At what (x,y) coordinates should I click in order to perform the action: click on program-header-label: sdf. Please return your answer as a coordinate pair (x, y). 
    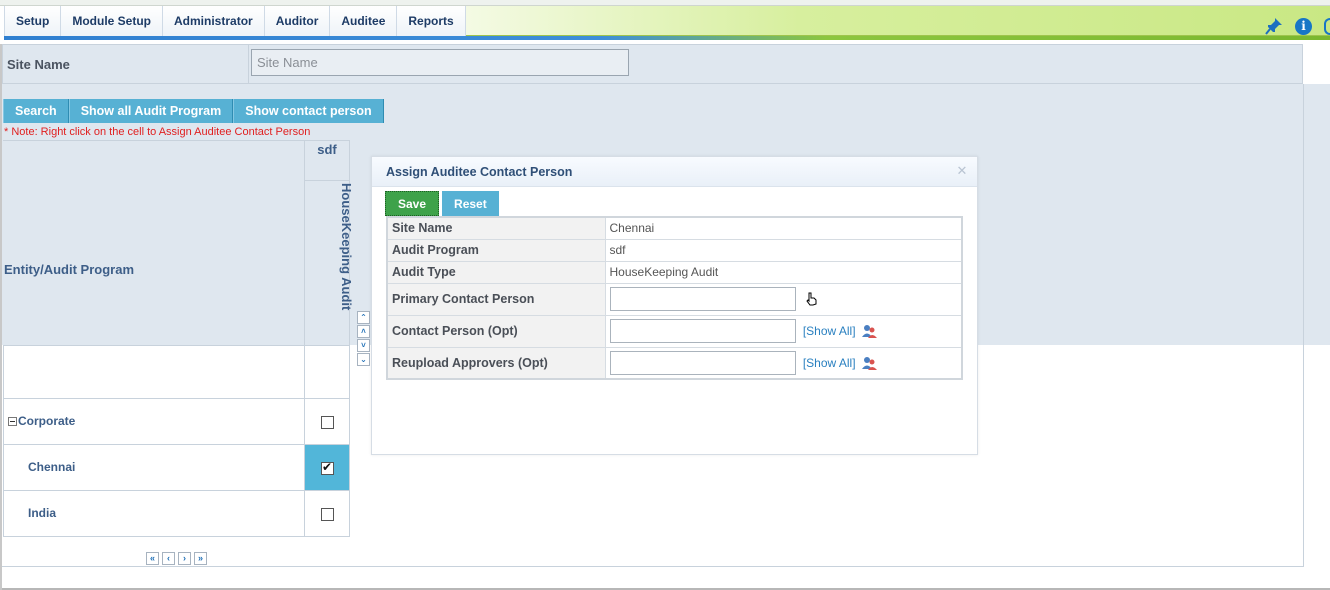
    Looking at the image, I should click on (327, 161).